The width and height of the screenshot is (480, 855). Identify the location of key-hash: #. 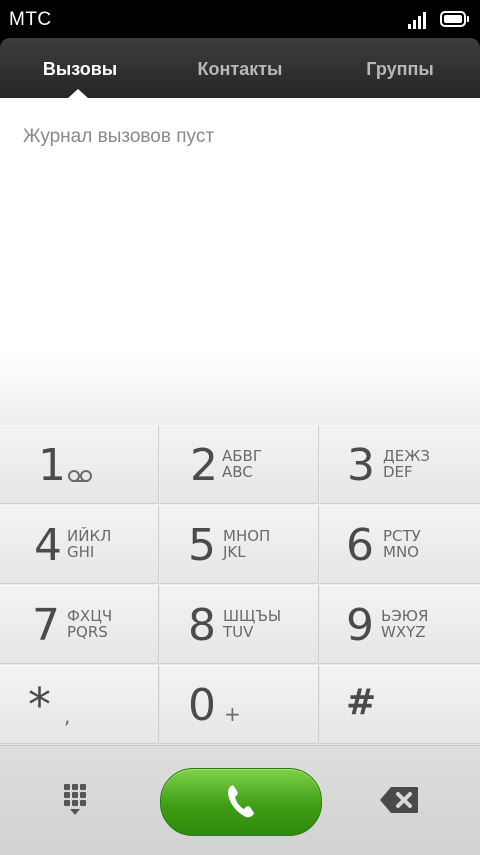
(400, 704).